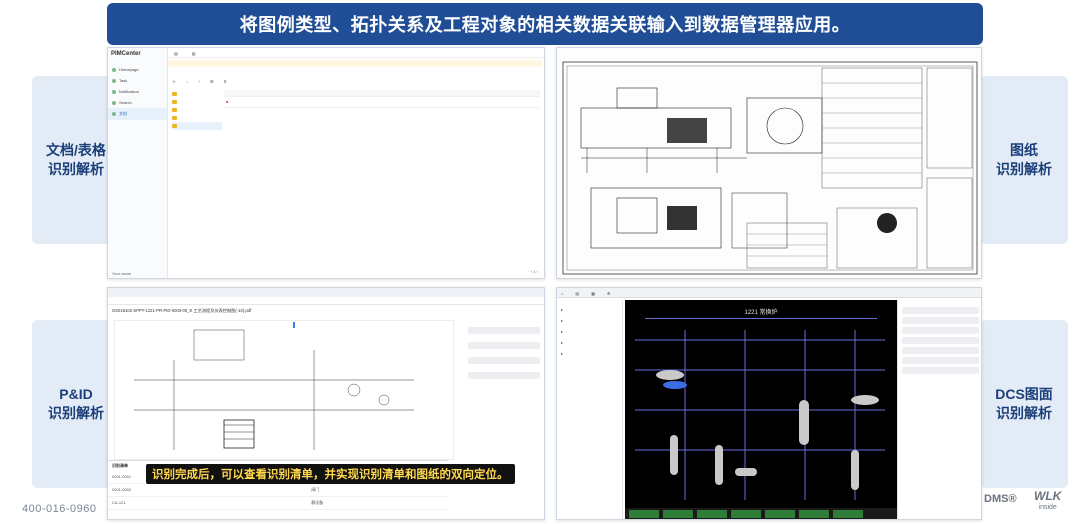  Describe the element at coordinates (121, 273) in the screenshot. I see `pim-user: Your name` at that location.